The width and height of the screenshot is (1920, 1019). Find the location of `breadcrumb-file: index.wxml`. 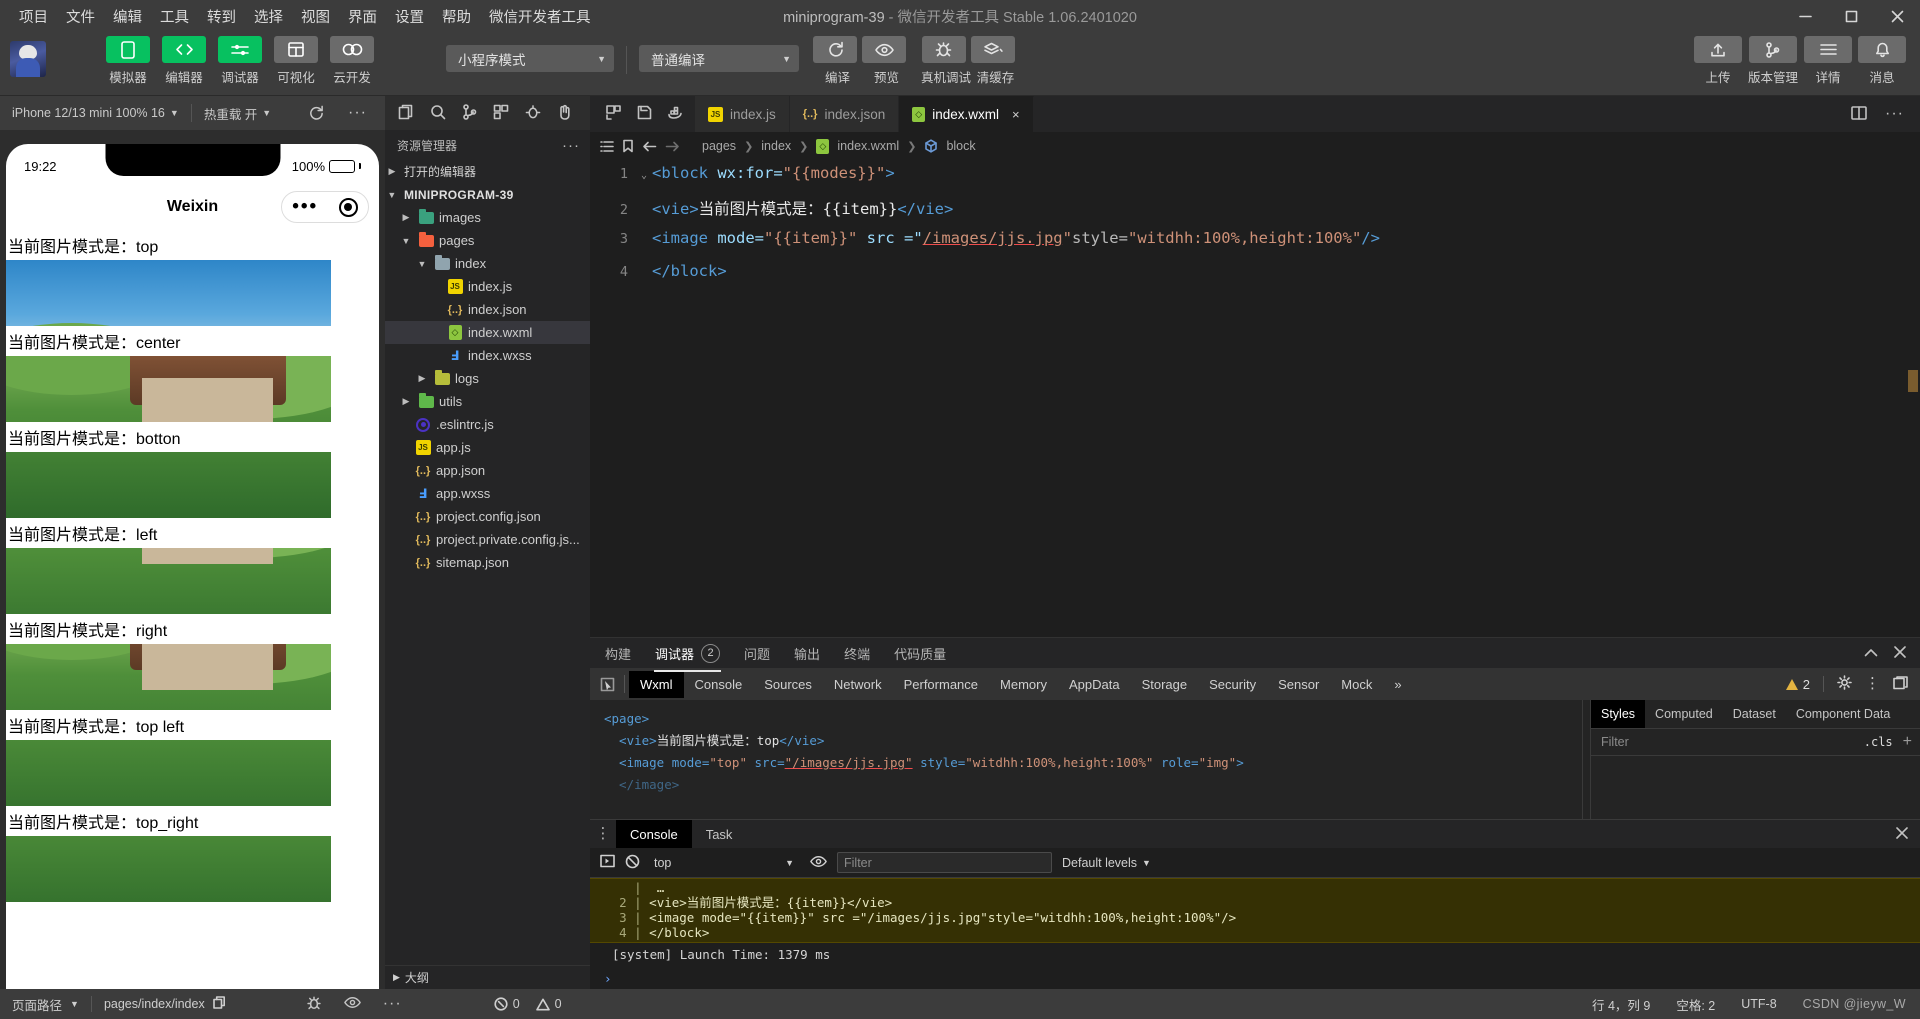

breadcrumb-file: index.wxml is located at coordinates (868, 146).